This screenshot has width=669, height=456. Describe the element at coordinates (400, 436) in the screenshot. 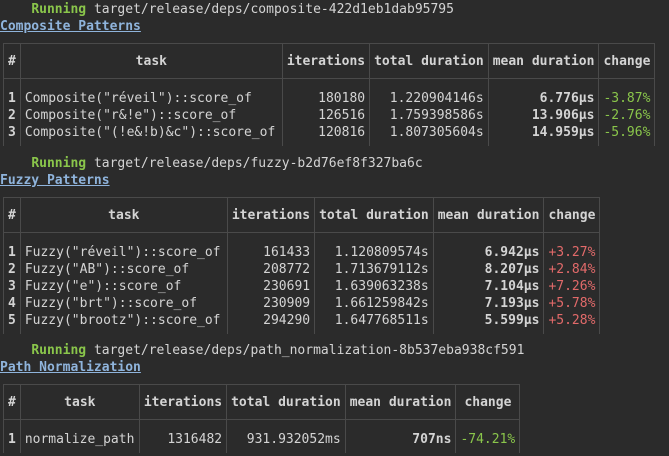

I see `mean-duration-value: 707ns` at that location.